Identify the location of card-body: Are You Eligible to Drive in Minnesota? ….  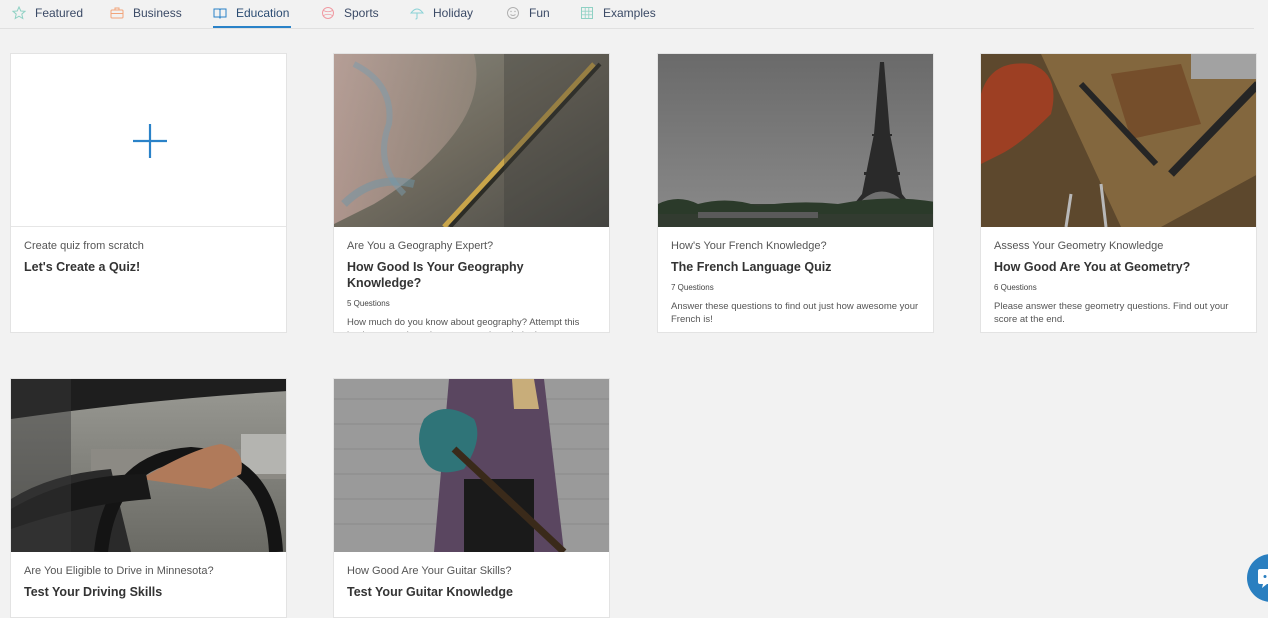
(150, 582).